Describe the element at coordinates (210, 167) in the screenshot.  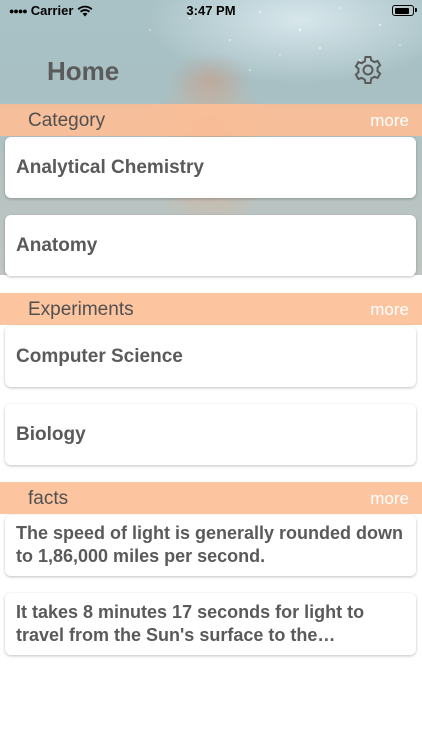
I see `category-item-analytical-chemistry: Analytical Chemistry` at that location.